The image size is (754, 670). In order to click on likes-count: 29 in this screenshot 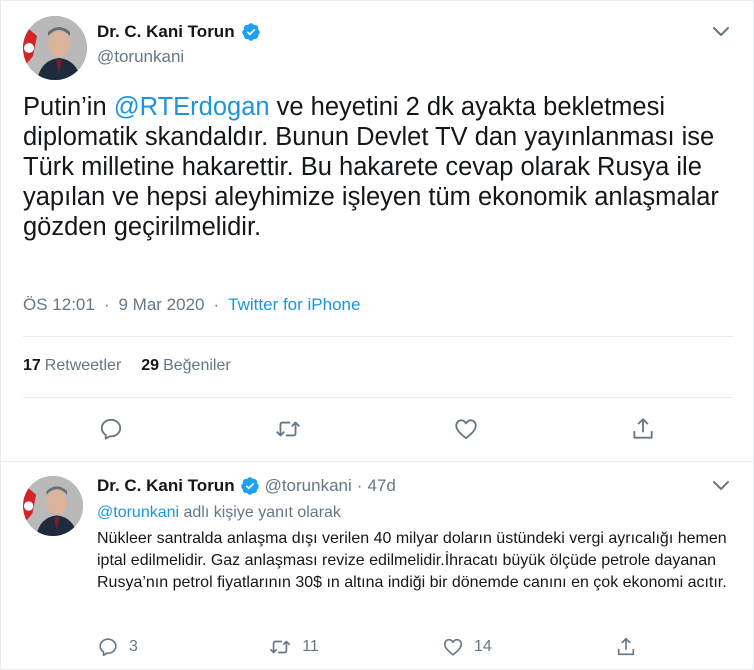, I will do `click(150, 365)`.